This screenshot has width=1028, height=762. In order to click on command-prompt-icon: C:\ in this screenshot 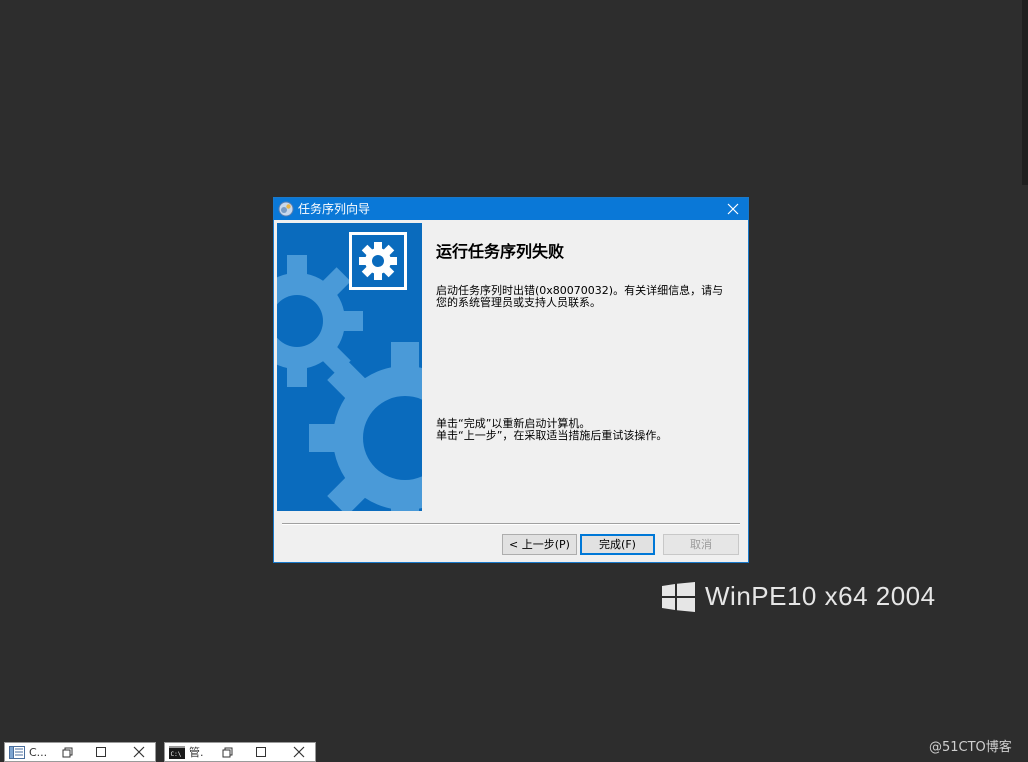, I will do `click(177, 752)`.